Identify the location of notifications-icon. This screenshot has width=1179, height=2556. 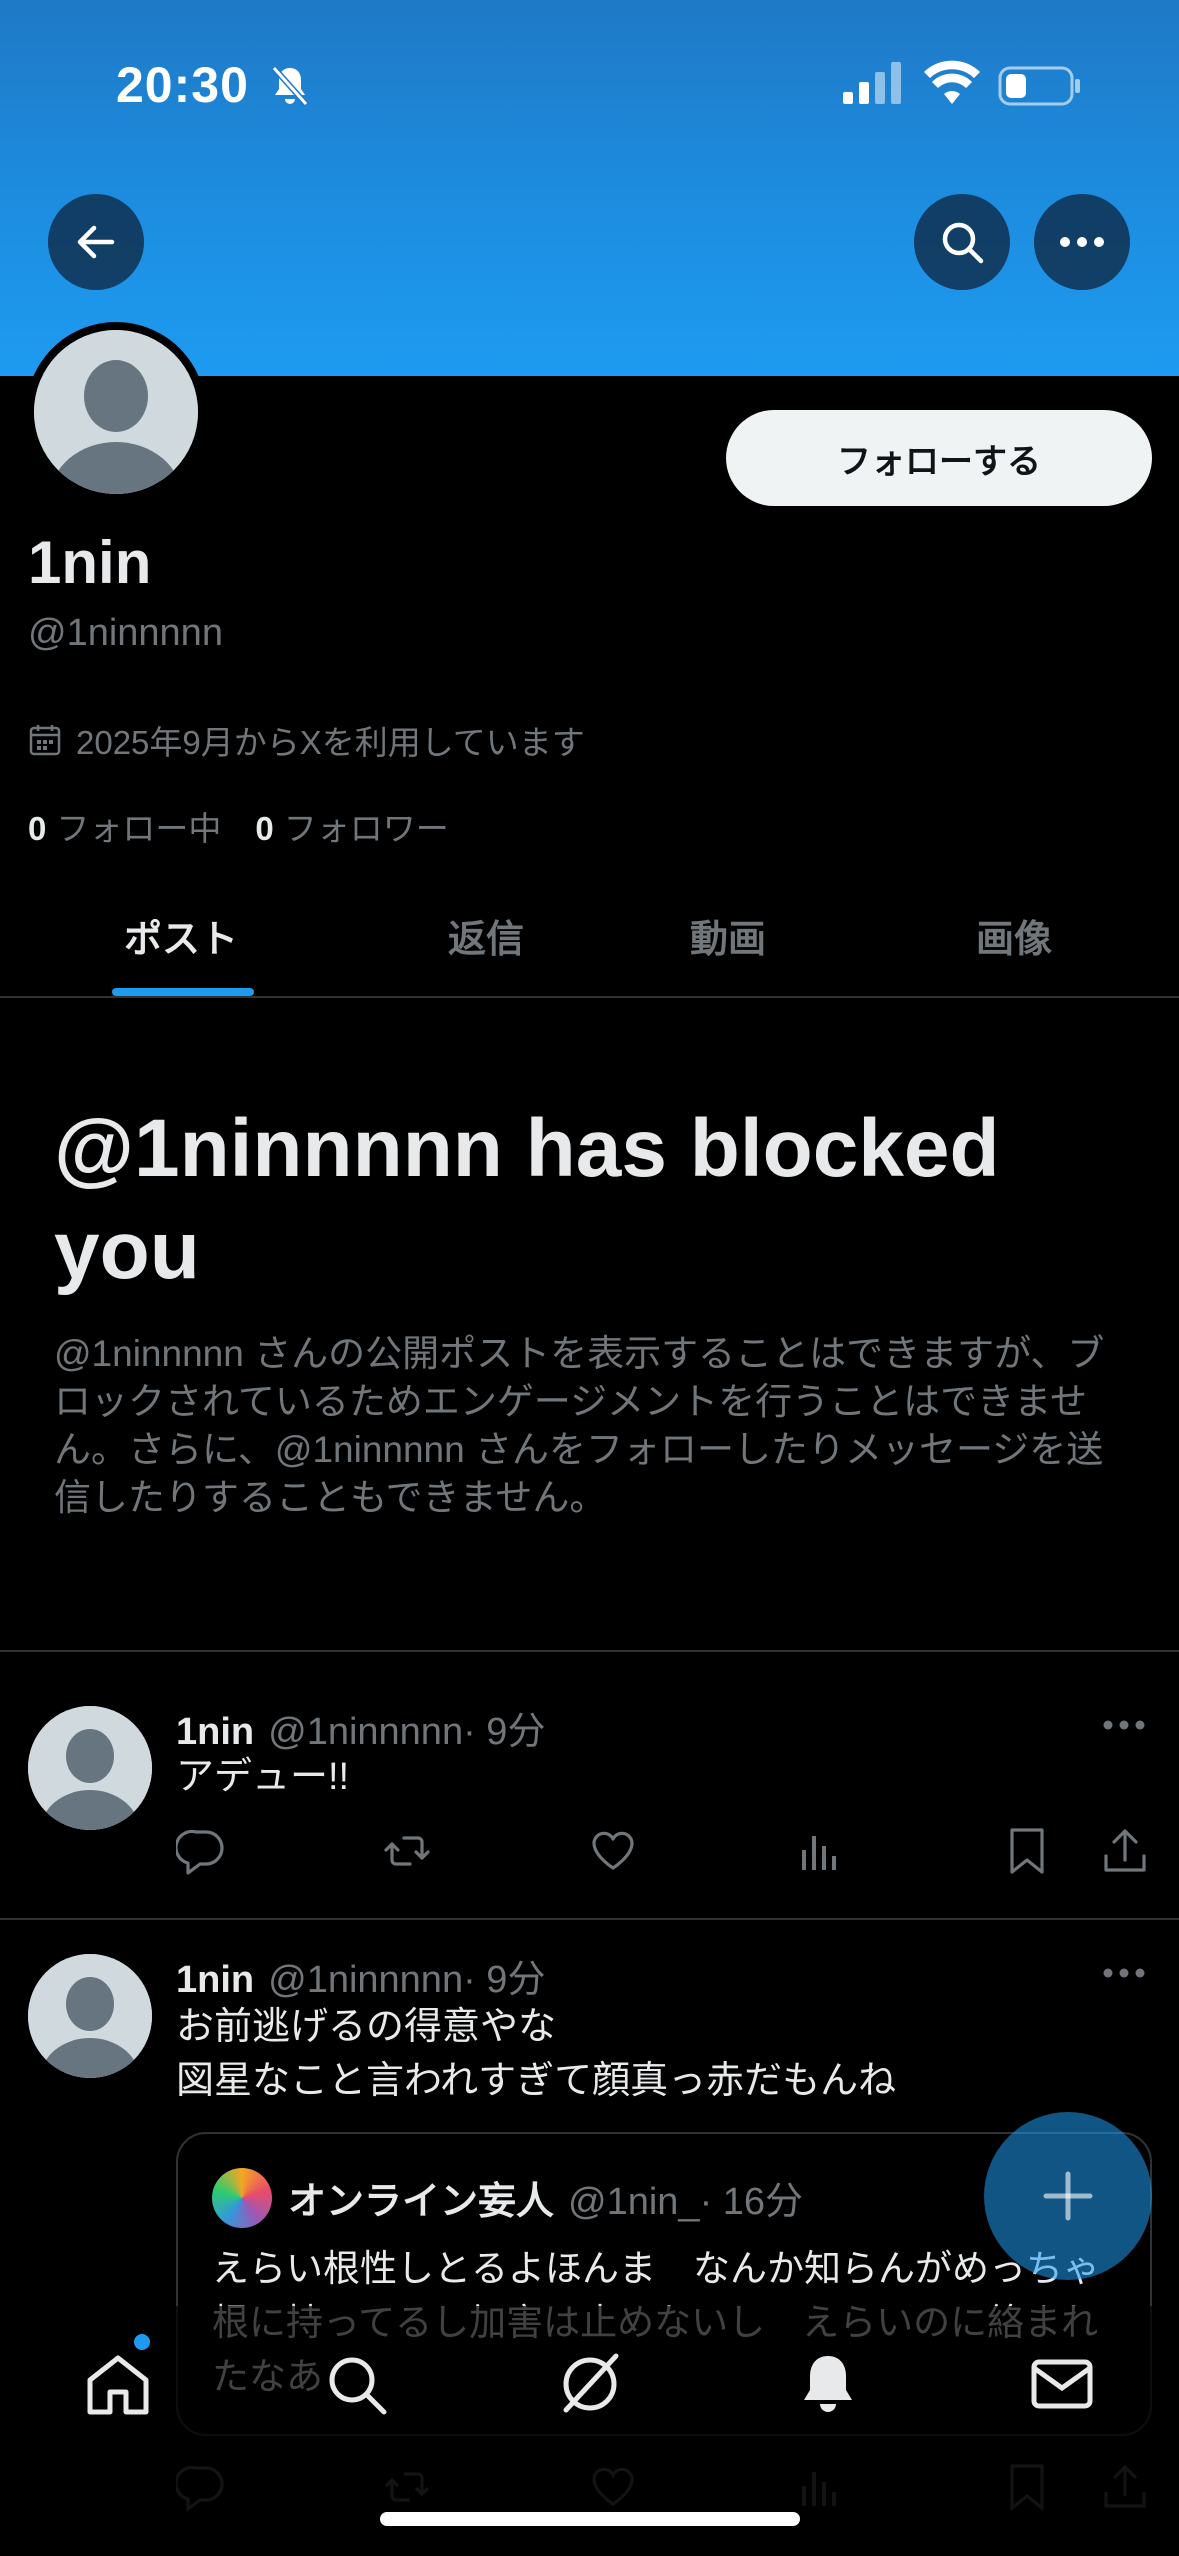
(828, 2384).